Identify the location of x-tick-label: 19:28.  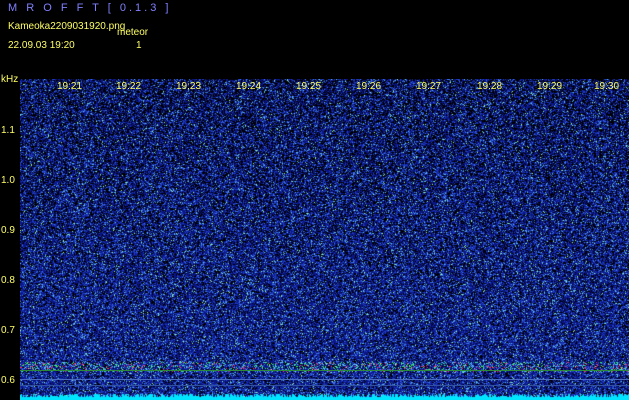
(490, 86).